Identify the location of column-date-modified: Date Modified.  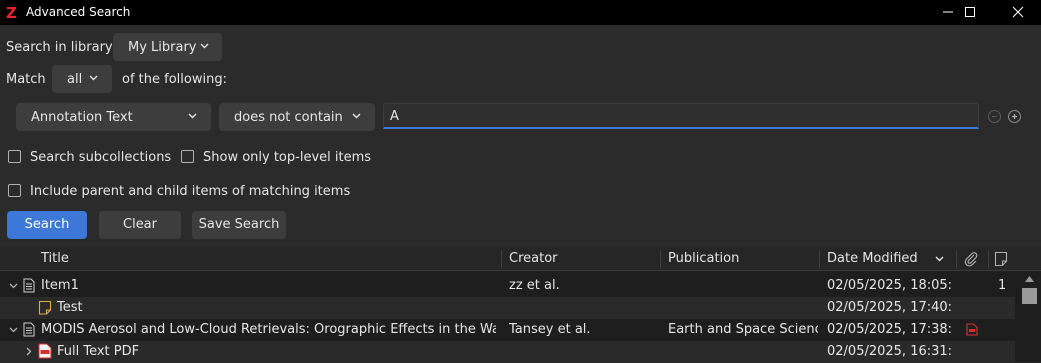
(872, 258).